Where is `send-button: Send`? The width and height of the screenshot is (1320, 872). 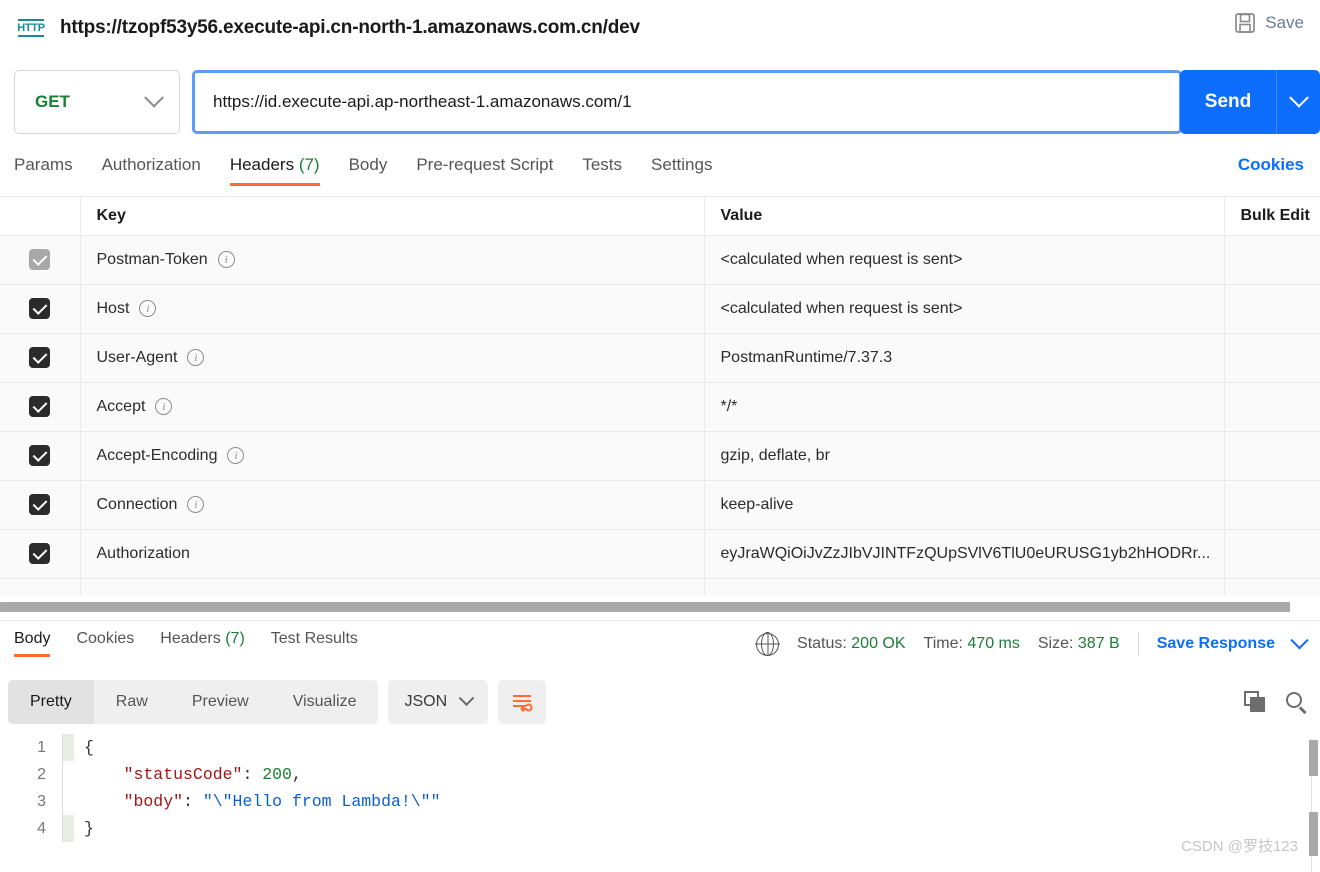
send-button: Send is located at coordinates (1228, 102).